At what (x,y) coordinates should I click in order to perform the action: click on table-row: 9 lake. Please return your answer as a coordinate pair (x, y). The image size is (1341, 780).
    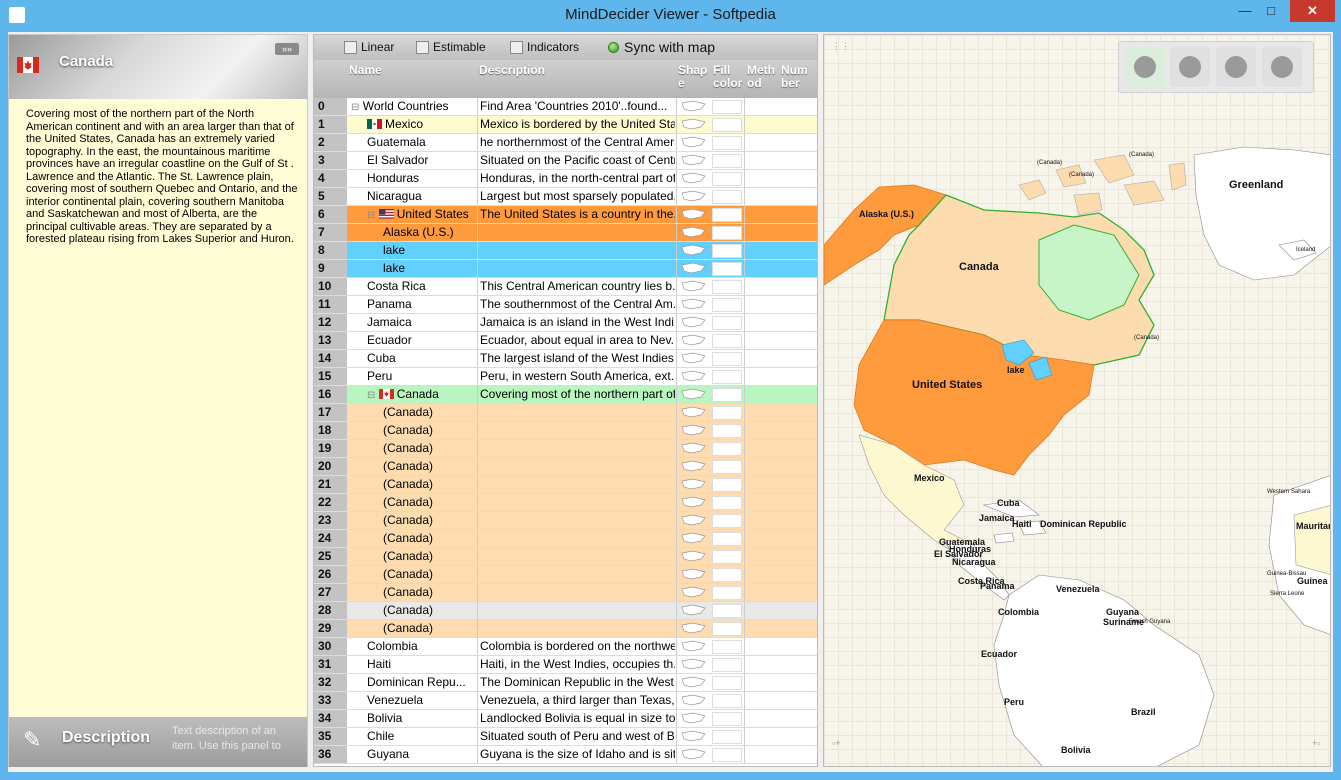
    Looking at the image, I should click on (565, 269).